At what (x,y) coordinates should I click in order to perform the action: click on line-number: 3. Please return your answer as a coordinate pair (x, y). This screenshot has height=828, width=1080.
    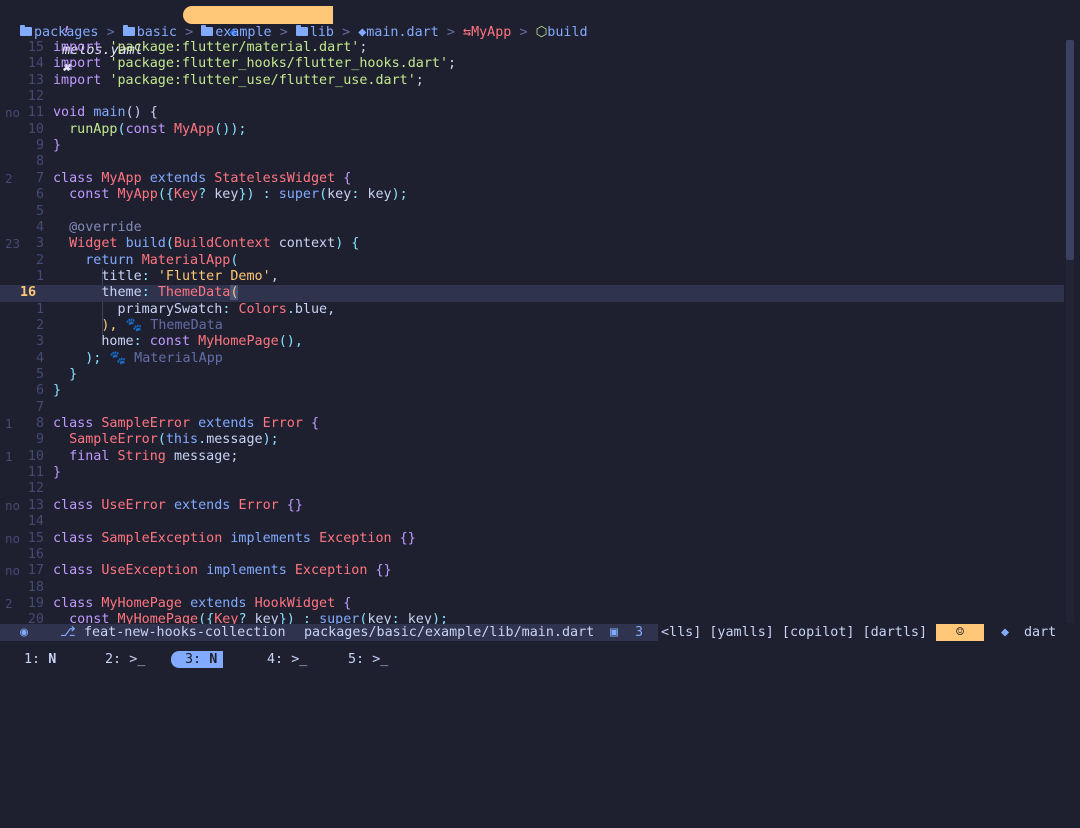
    Looking at the image, I should click on (39, 244).